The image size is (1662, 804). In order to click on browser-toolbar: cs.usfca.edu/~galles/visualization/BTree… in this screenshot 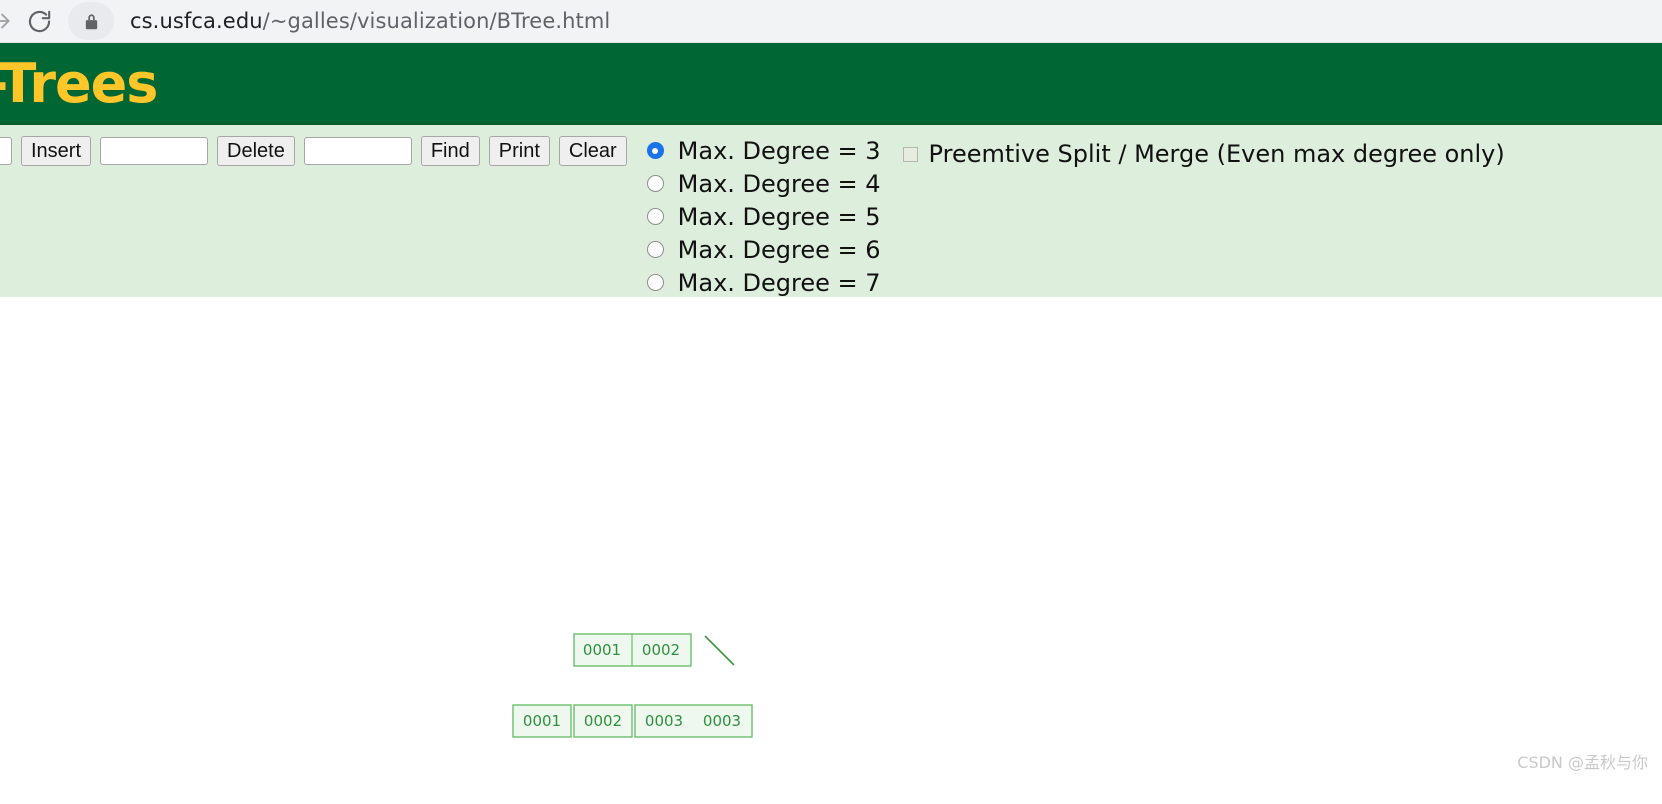, I will do `click(831, 21)`.